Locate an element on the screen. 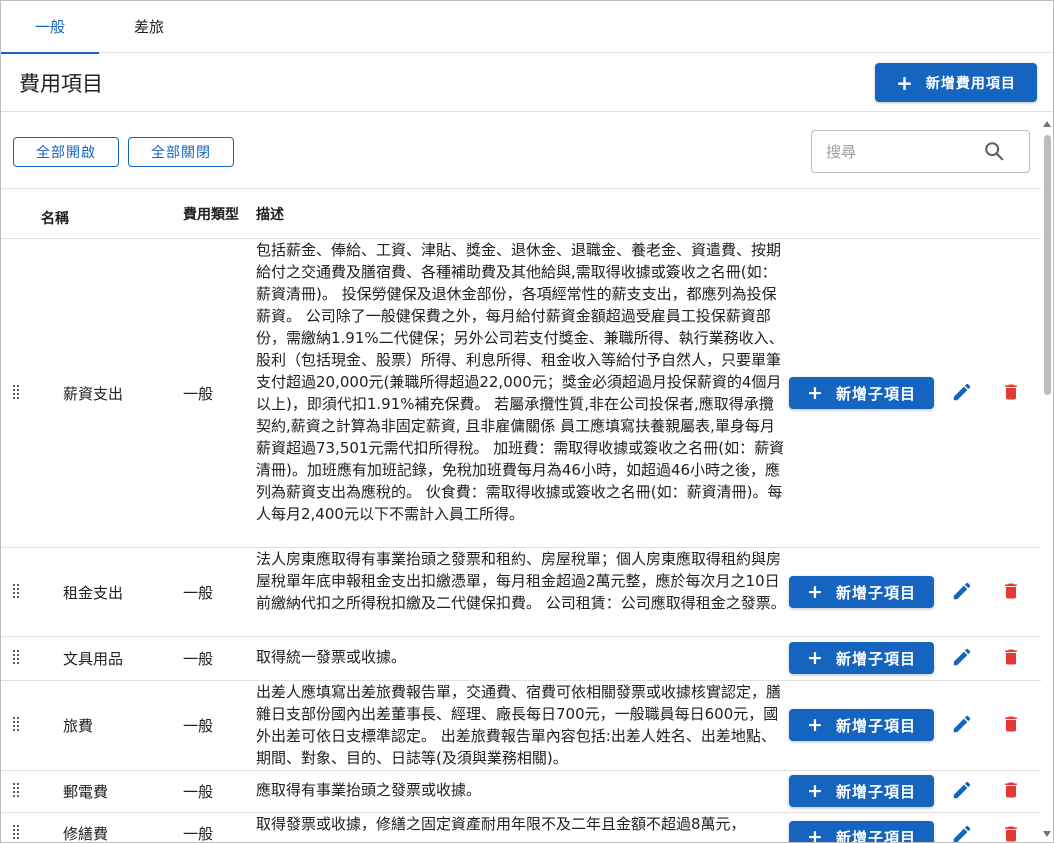 This screenshot has height=843, width=1054. tab-general: 一般 is located at coordinates (50, 27).